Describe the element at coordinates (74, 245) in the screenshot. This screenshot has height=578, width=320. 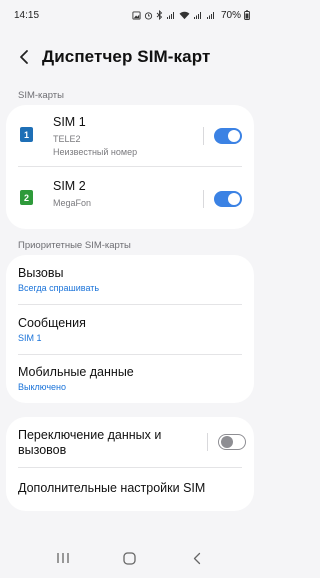
I see `section-label-priority: Приоритетные SIM-карты` at that location.